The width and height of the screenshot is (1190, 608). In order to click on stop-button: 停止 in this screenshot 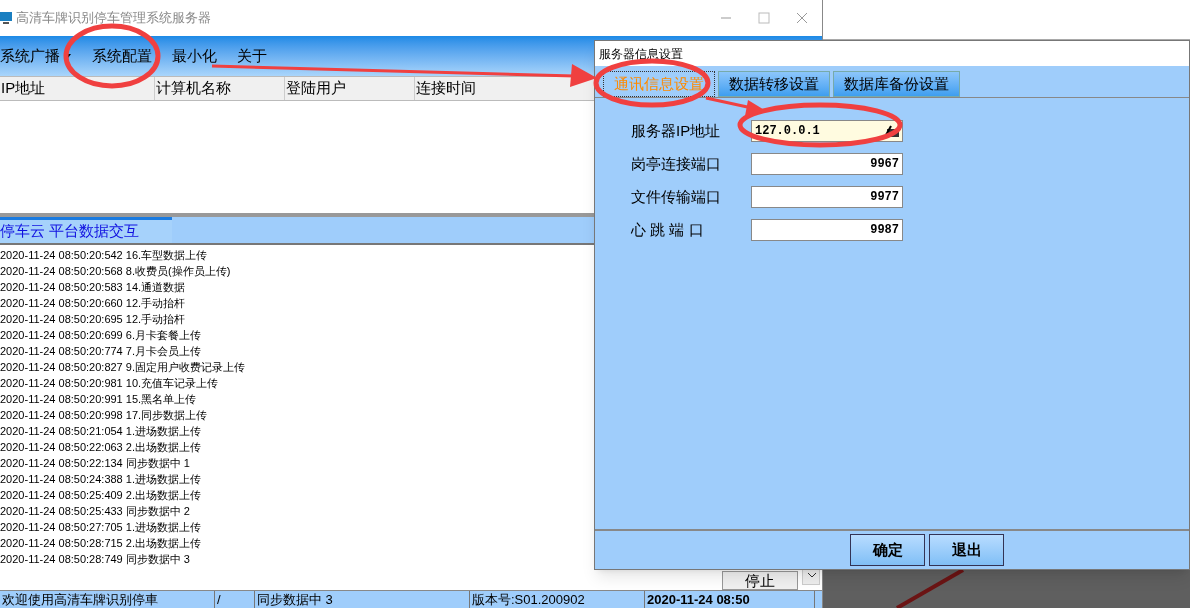, I will do `click(760, 580)`.